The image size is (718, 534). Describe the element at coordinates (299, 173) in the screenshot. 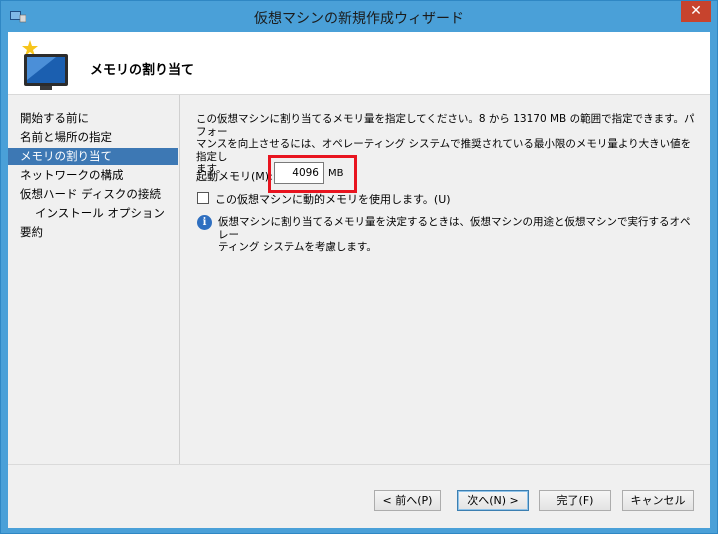

I see `startup-memory-input: 4096` at that location.